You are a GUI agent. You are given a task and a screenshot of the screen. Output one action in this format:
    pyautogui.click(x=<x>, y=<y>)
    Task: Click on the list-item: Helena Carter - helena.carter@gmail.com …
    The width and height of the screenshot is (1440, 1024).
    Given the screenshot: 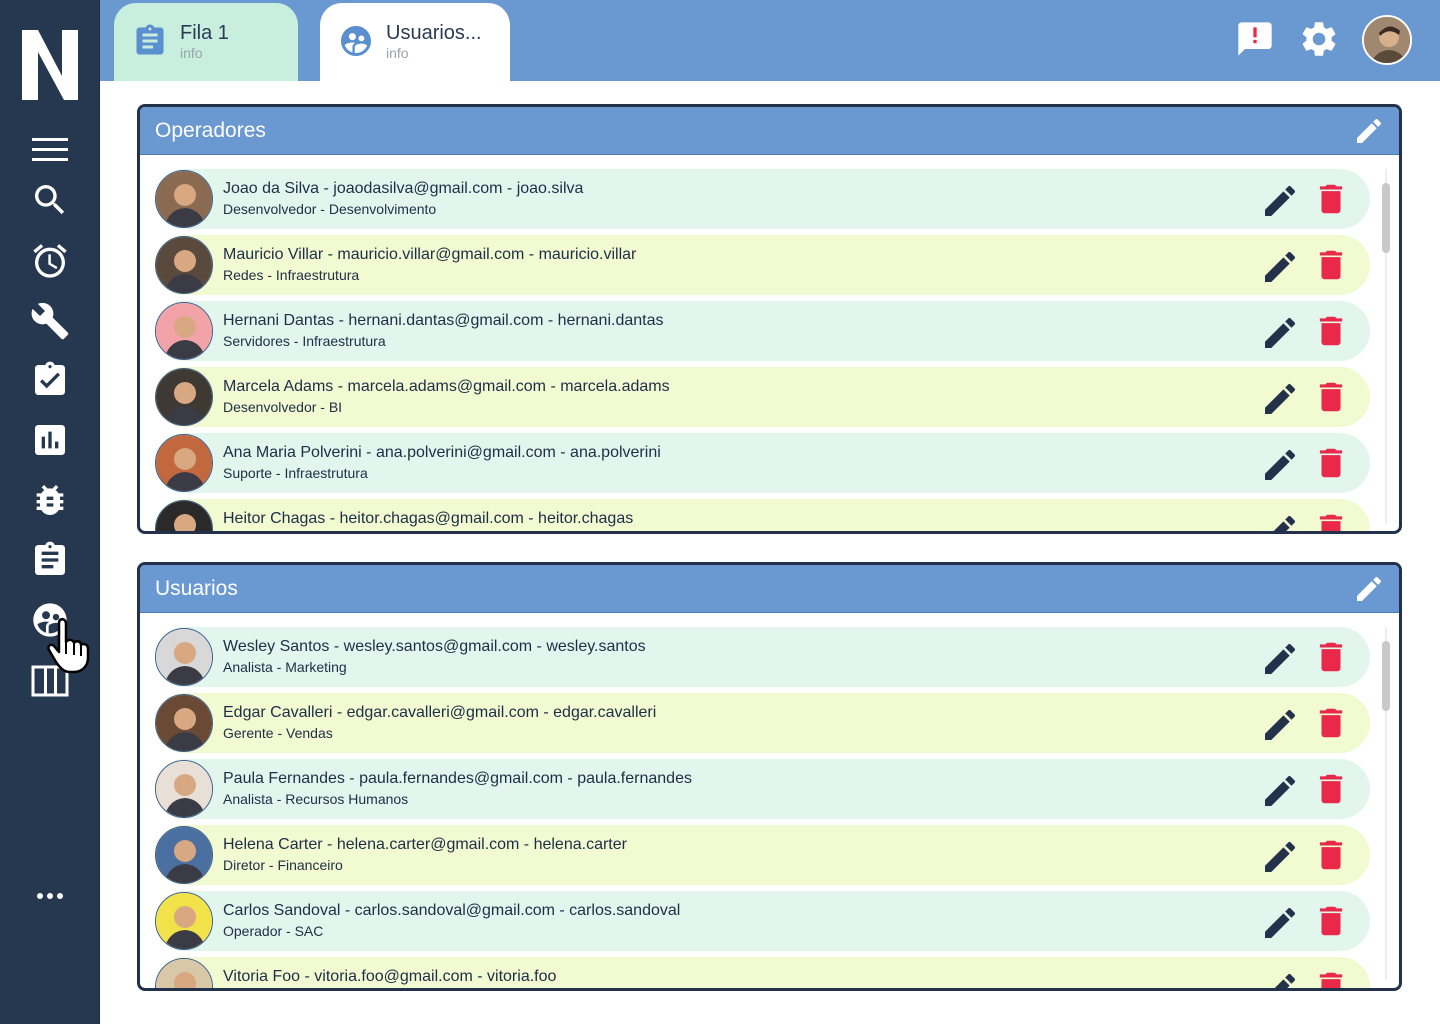 What is the action you would take?
    pyautogui.click(x=762, y=855)
    